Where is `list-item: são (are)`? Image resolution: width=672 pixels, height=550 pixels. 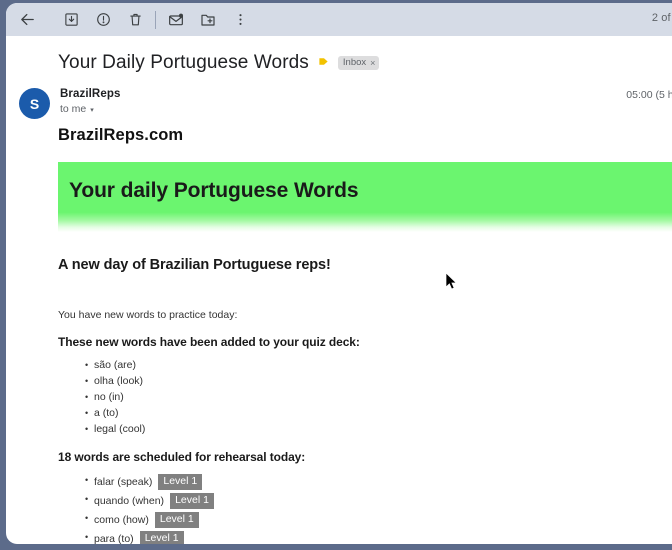
list-item: são (are) is located at coordinates (378, 365).